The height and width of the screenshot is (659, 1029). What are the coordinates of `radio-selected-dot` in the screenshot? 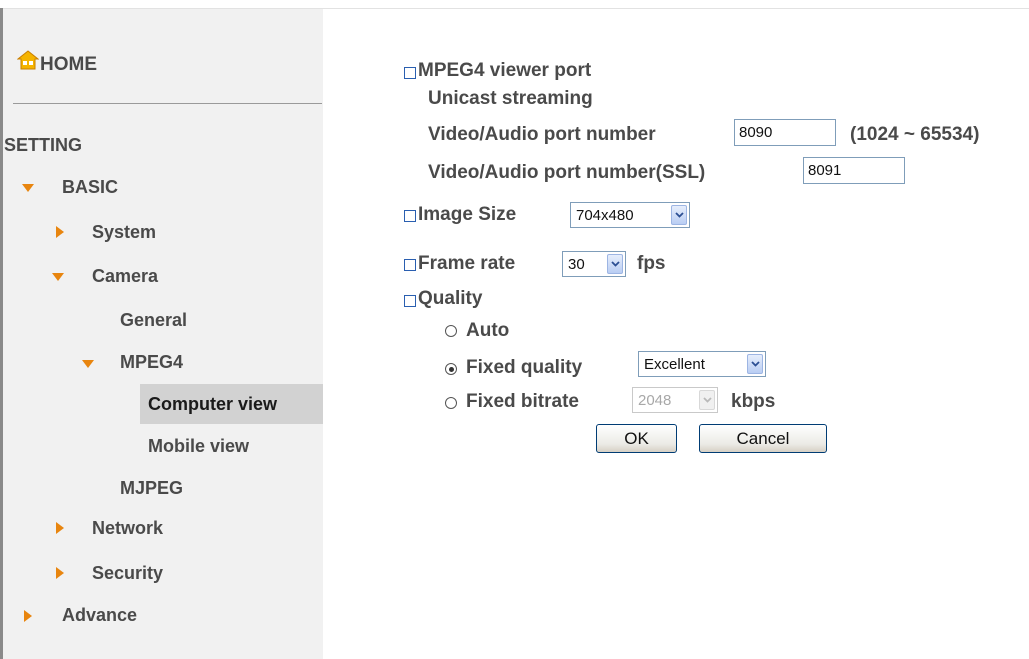 It's located at (451, 369).